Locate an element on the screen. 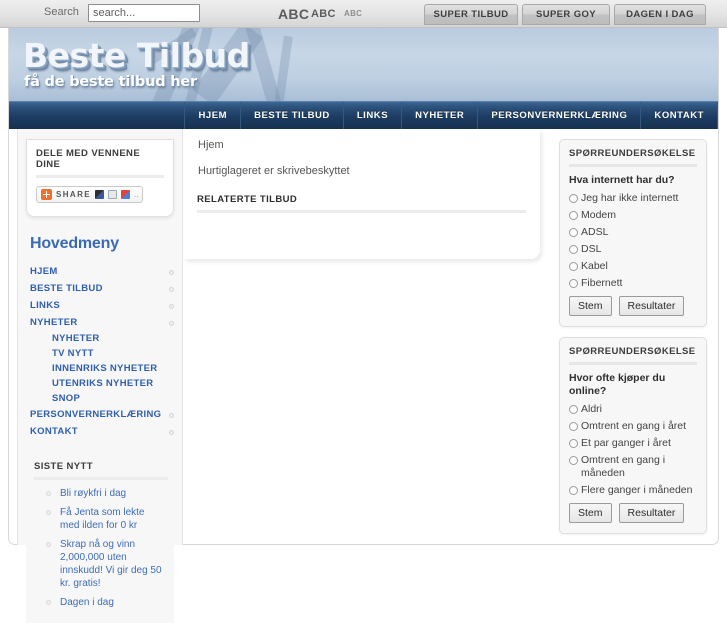 The width and height of the screenshot is (727, 623). tab-dagen-i-dag: DAGEN I DAG is located at coordinates (660, 14).